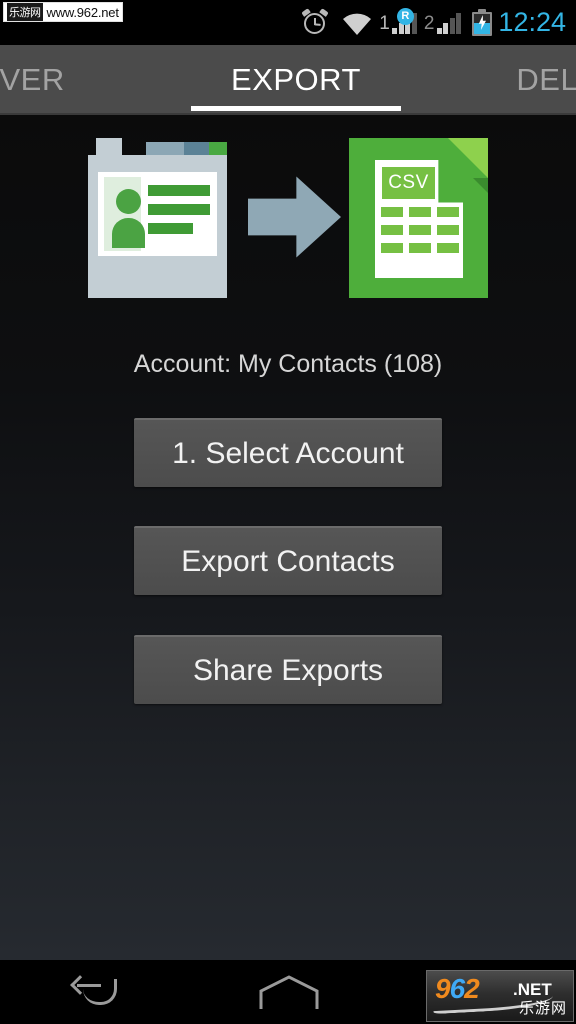  I want to click on share-exports-button-label: Share Exports, so click(288, 670).